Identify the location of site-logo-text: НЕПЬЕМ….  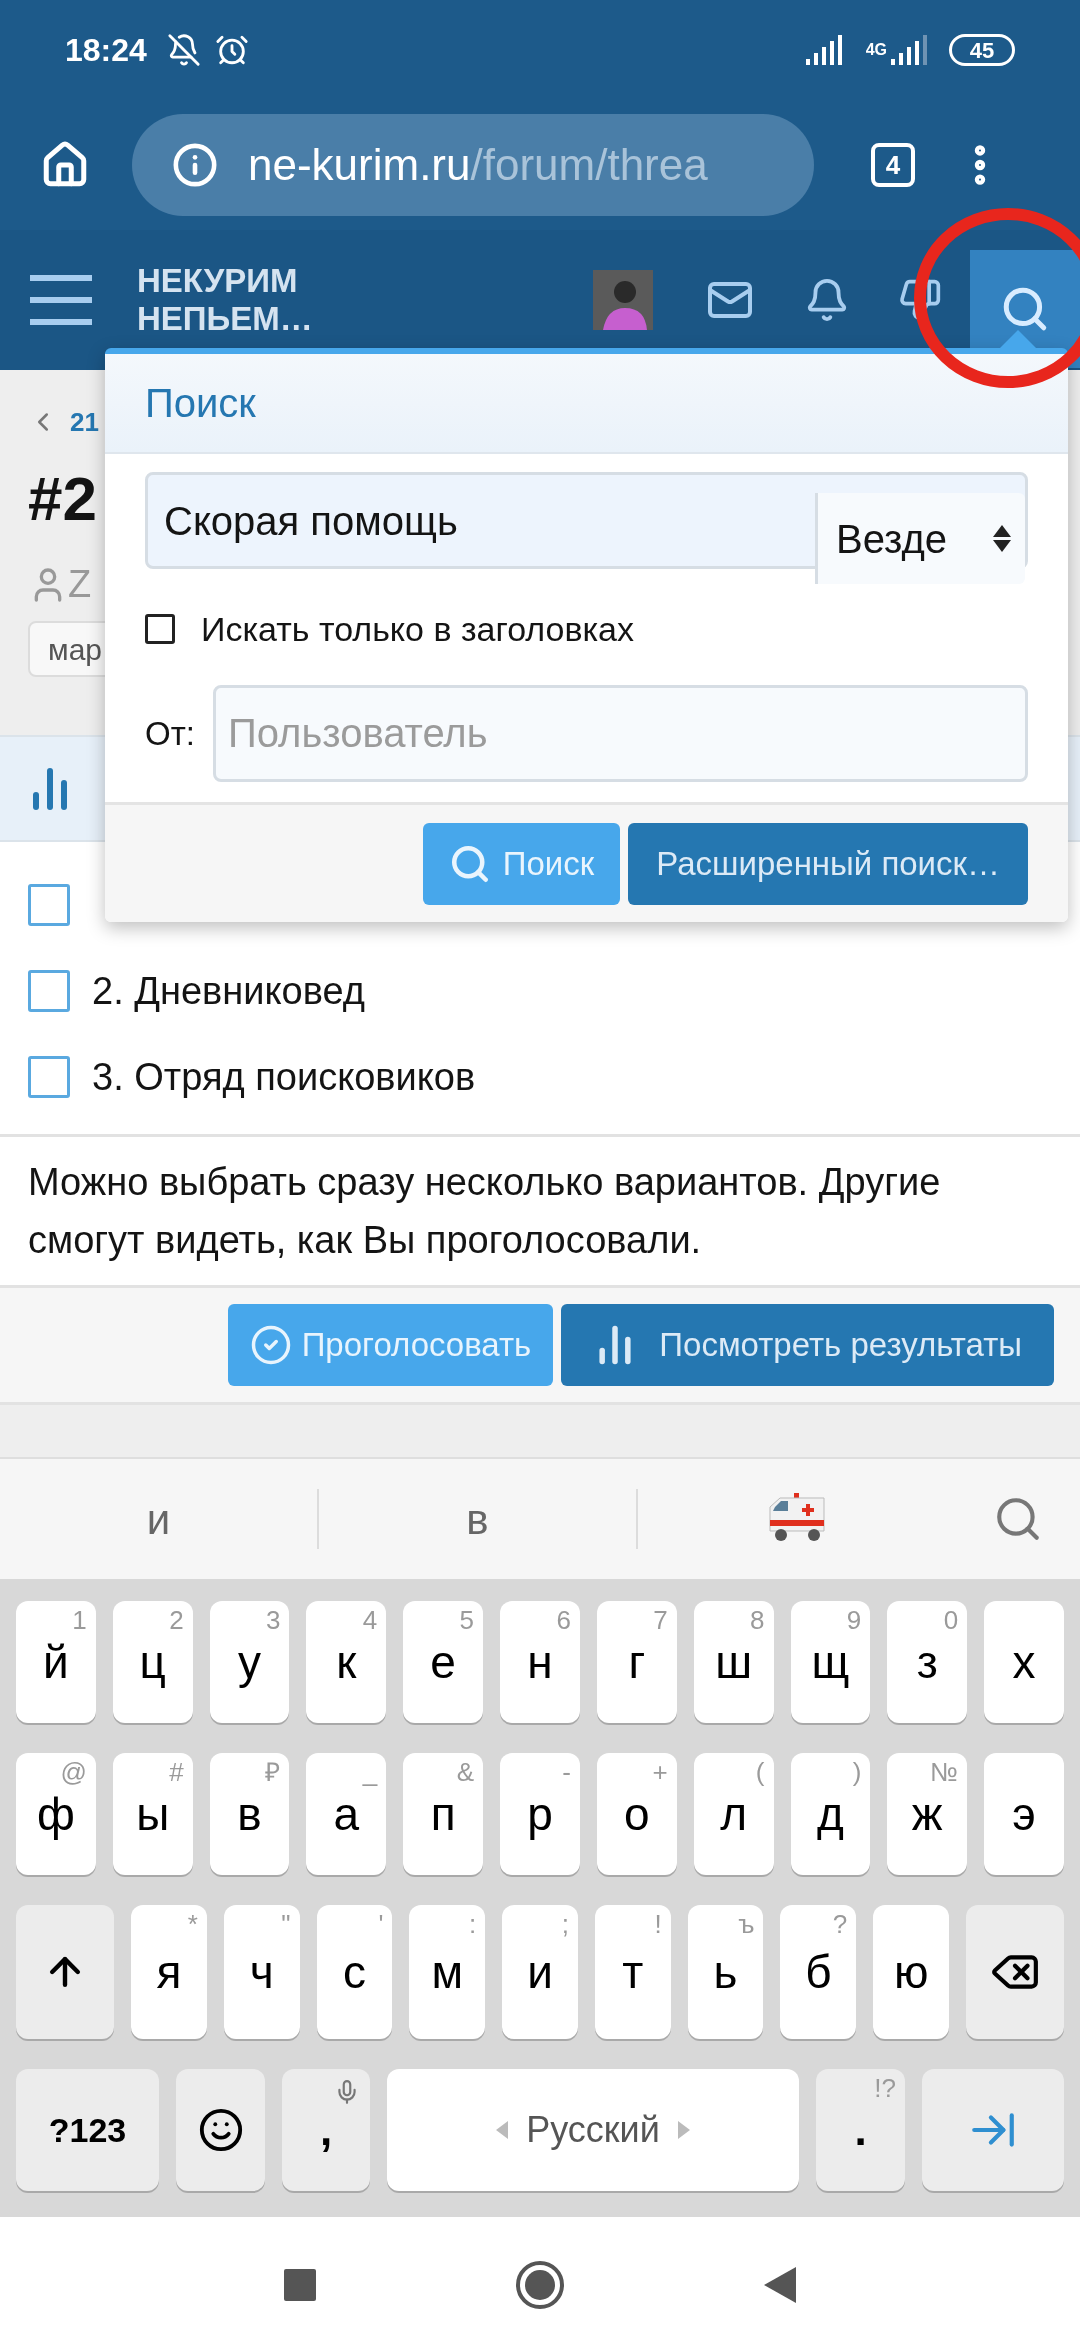
(225, 319).